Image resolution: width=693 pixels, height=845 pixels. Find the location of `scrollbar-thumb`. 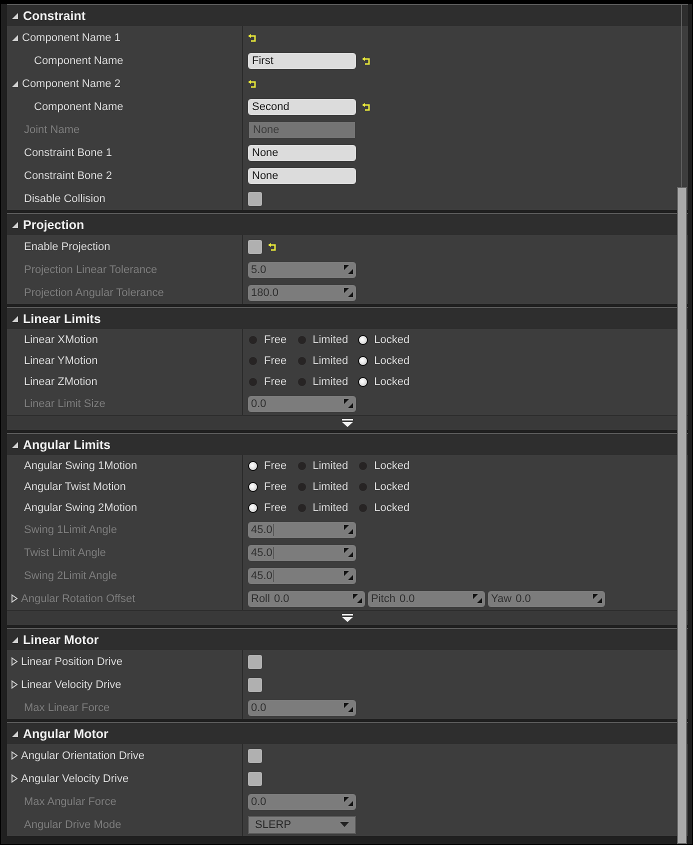

scrollbar-thumb is located at coordinates (682, 515).